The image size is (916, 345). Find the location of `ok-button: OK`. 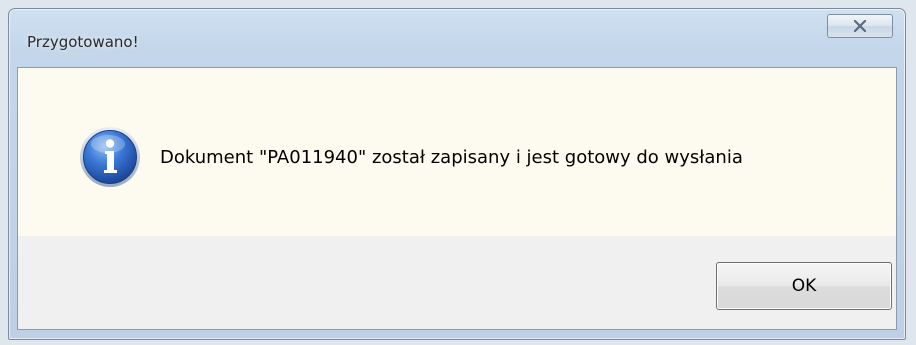

ok-button: OK is located at coordinates (804, 286).